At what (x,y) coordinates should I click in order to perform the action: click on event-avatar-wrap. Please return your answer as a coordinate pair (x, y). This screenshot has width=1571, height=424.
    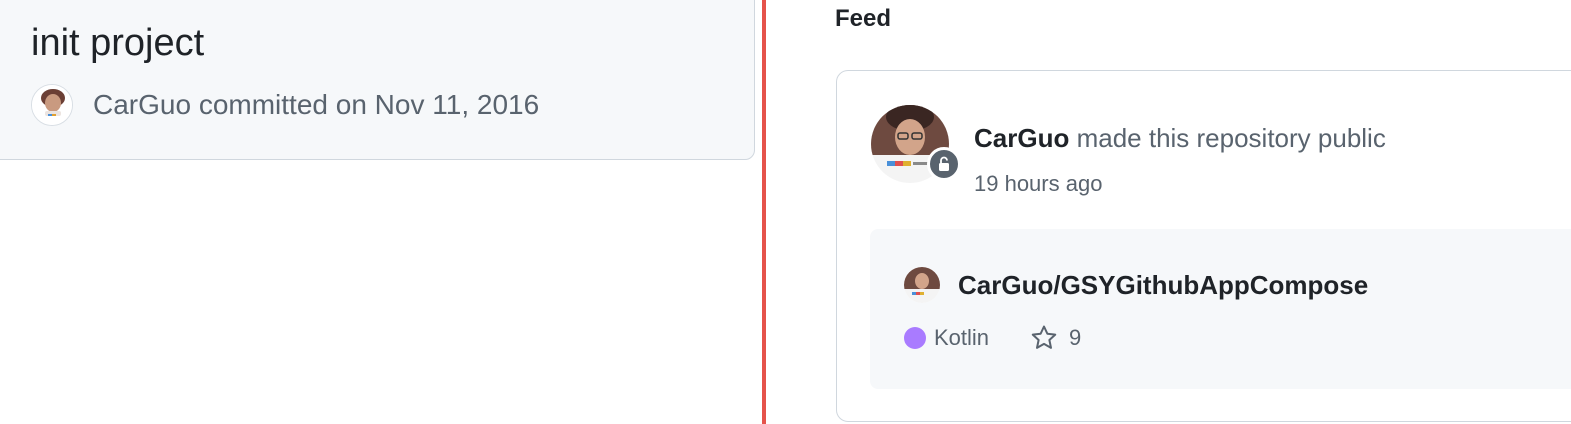
    Looking at the image, I should click on (916, 145).